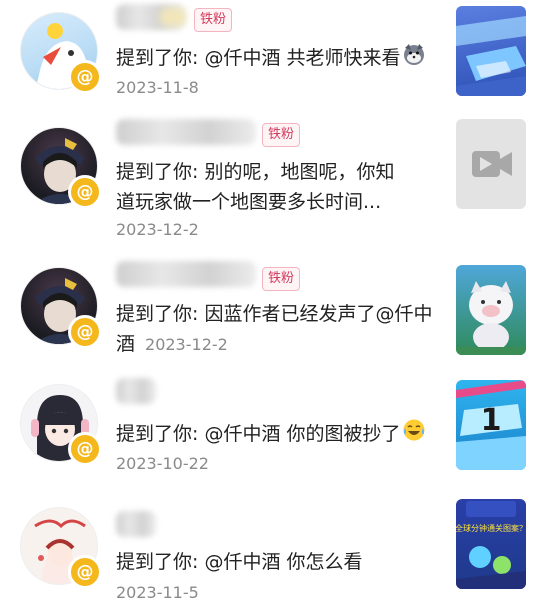  I want to click on timestamp: 2023-11-5, so click(157, 592).